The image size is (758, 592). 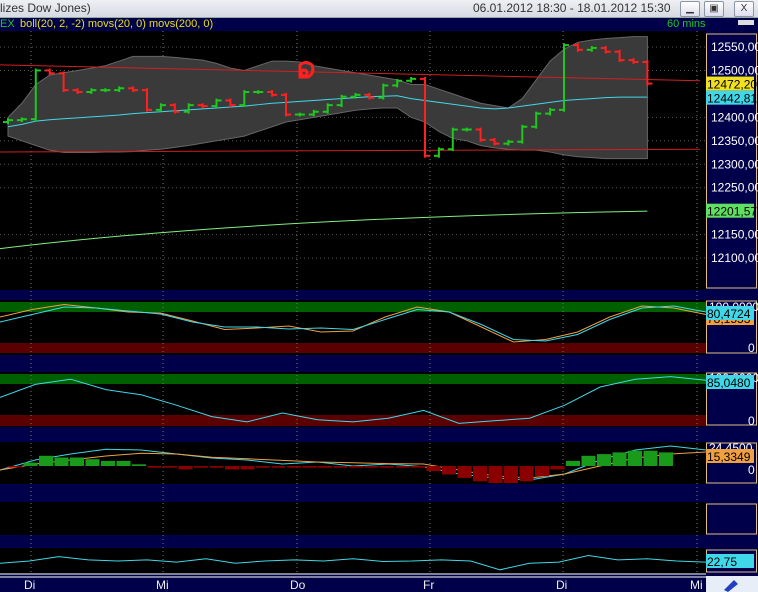 I want to click on movs200-line, so click(x=324, y=230).